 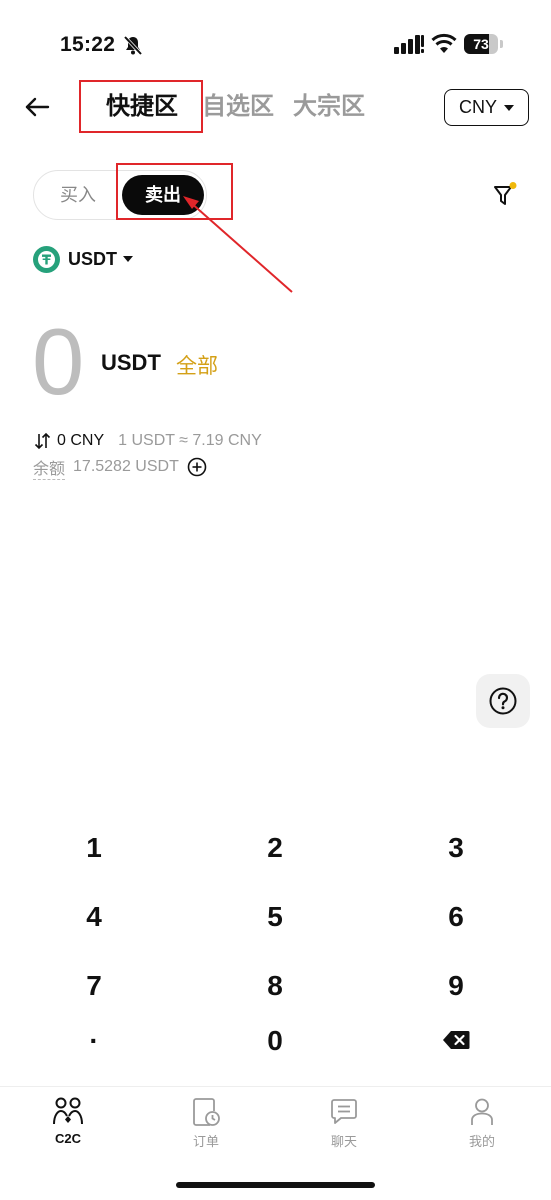 I want to click on bell-muted-icon, so click(x=133, y=45).